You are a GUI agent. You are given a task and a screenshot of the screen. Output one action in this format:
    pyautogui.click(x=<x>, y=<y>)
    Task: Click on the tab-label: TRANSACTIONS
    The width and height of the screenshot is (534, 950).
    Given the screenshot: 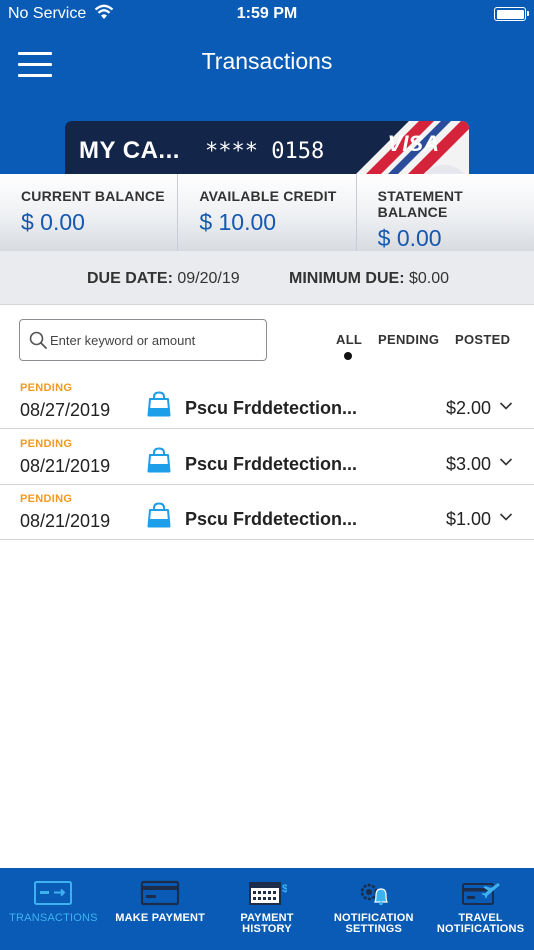 What is the action you would take?
    pyautogui.click(x=53, y=918)
    